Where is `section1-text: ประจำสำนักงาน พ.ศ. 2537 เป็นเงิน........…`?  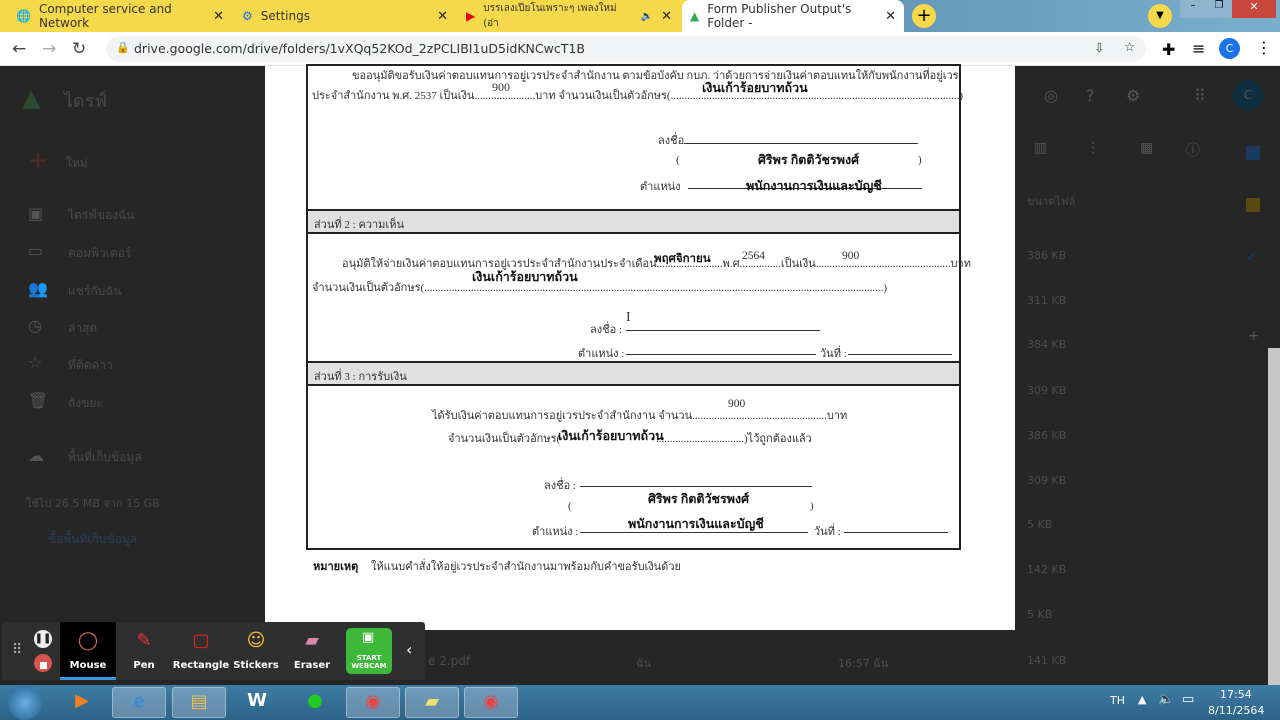 section1-text: ประจำสำนักงาน พ.ศ. 2537 เป็นเงิน........… is located at coordinates (407, 96).